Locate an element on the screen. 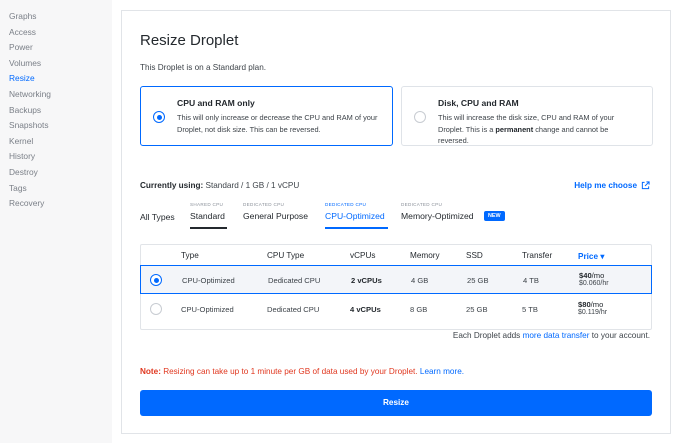 This screenshot has width=680, height=443. tab-memory-optimized: DEDICATED CPU Memory-Optimized NEW is located at coordinates (456, 217).